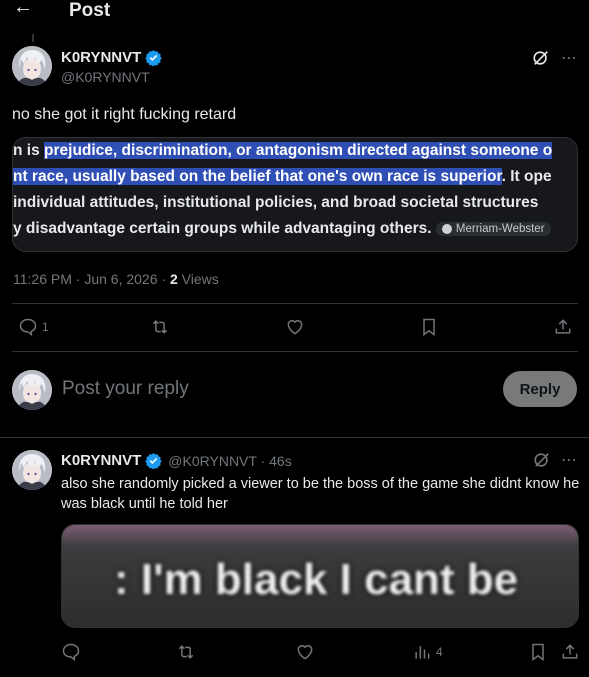  Describe the element at coordinates (105, 77) in the screenshot. I see `author-handle: @K0RYNNVT` at that location.